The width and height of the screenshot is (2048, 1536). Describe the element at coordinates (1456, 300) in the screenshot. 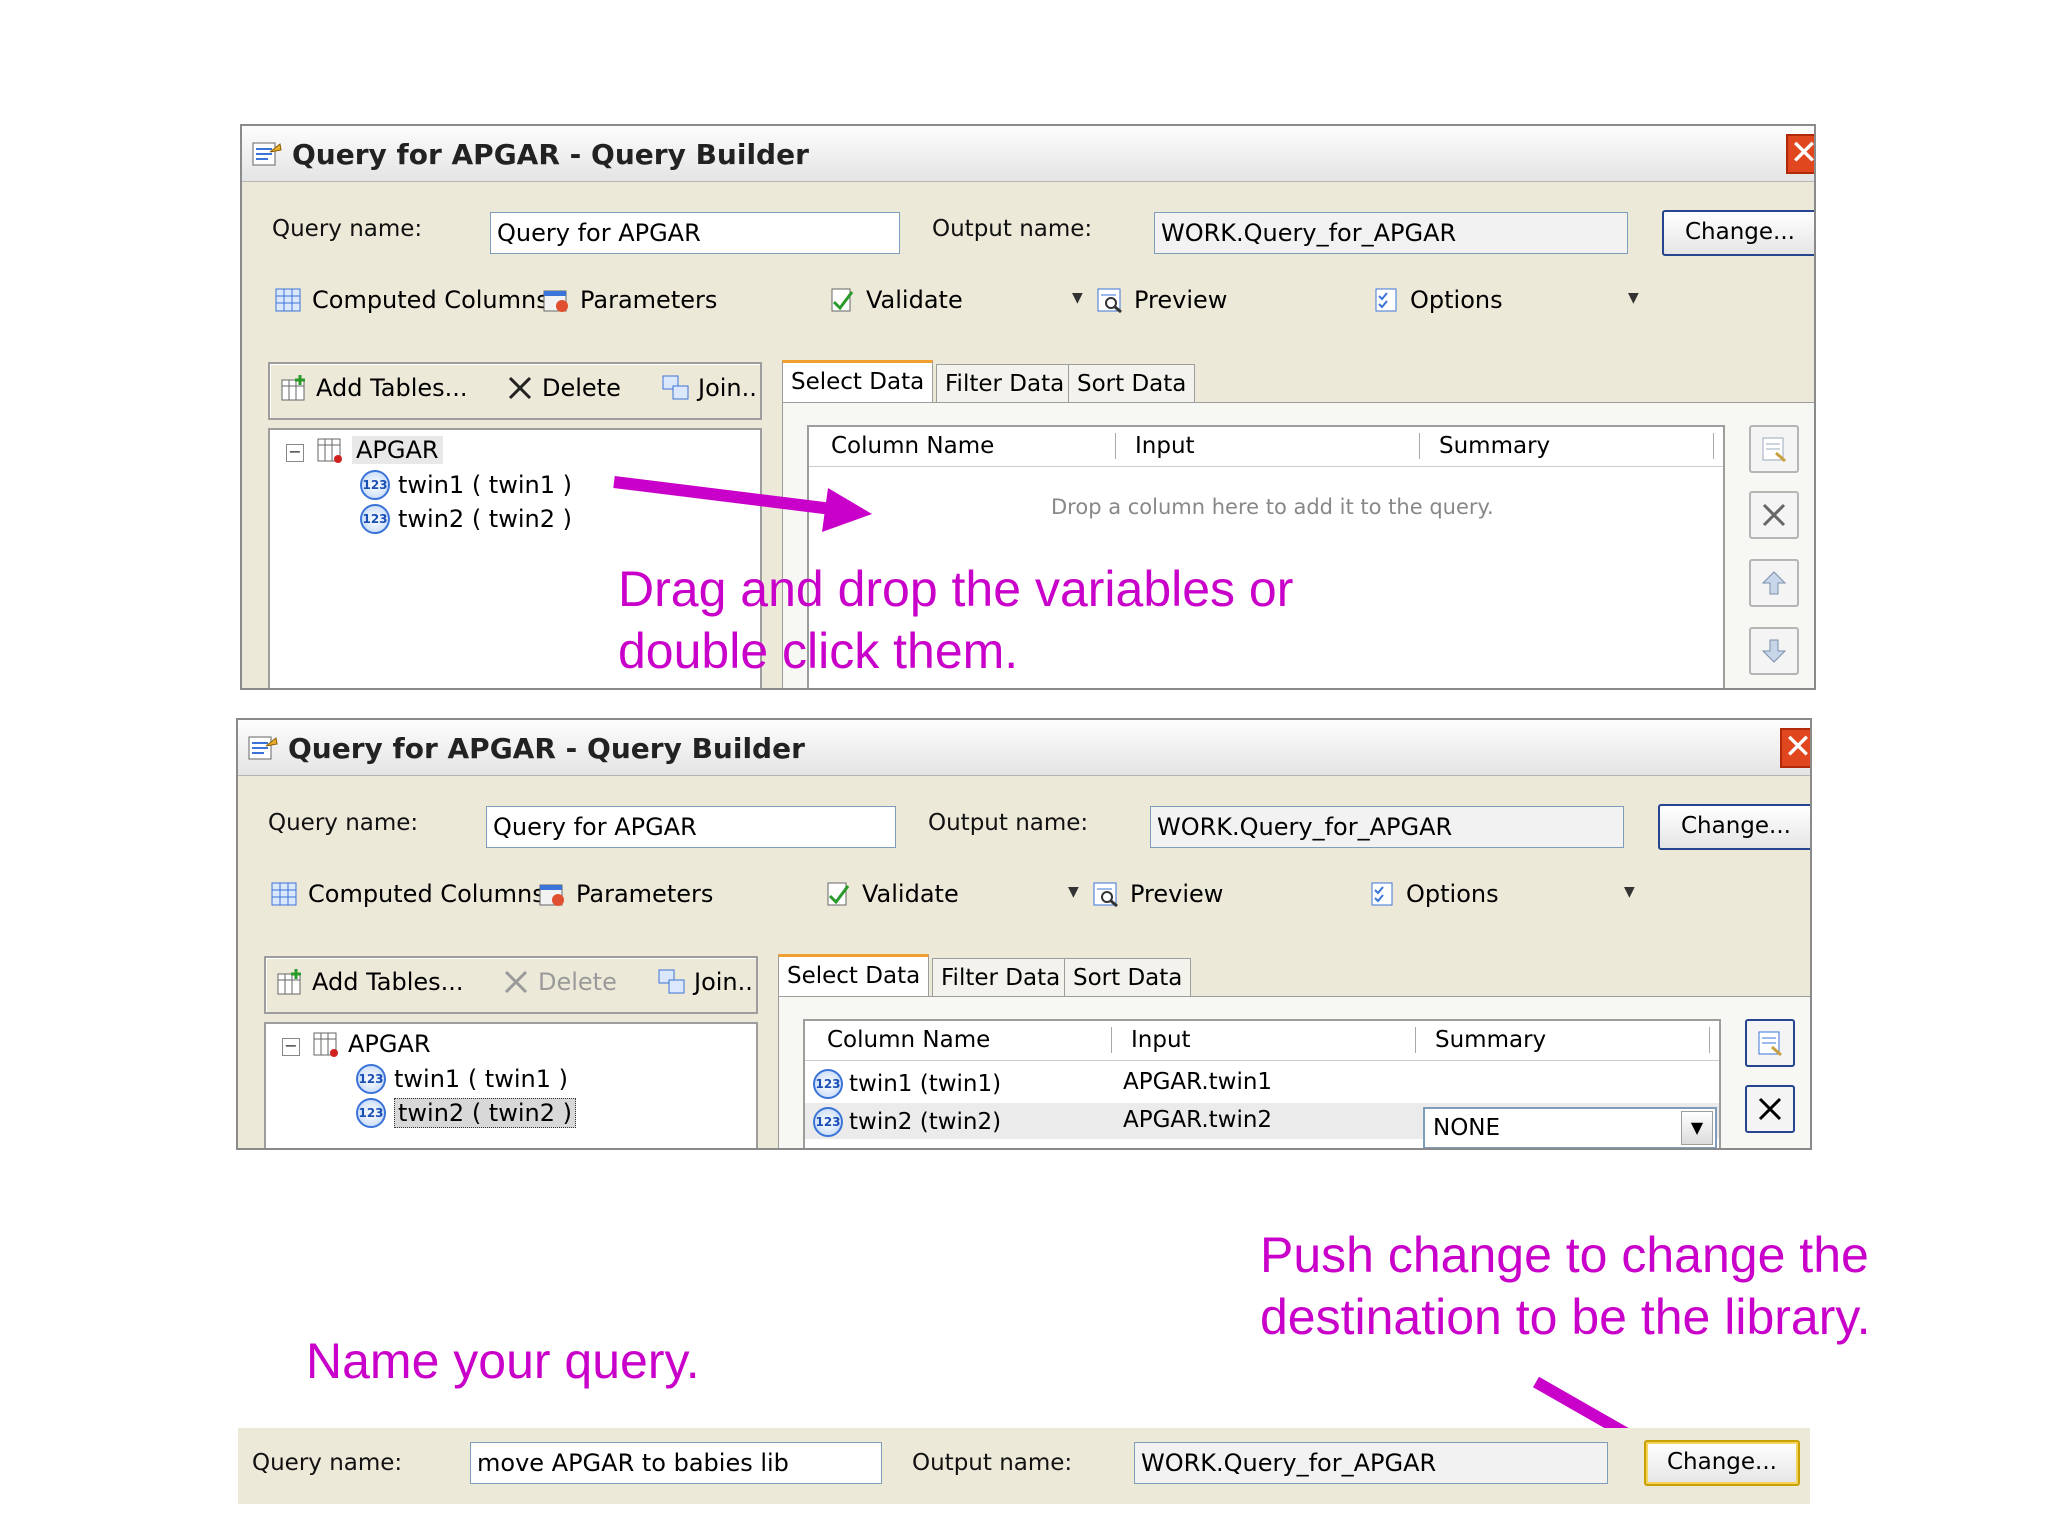

I see `options-label: Options` at that location.